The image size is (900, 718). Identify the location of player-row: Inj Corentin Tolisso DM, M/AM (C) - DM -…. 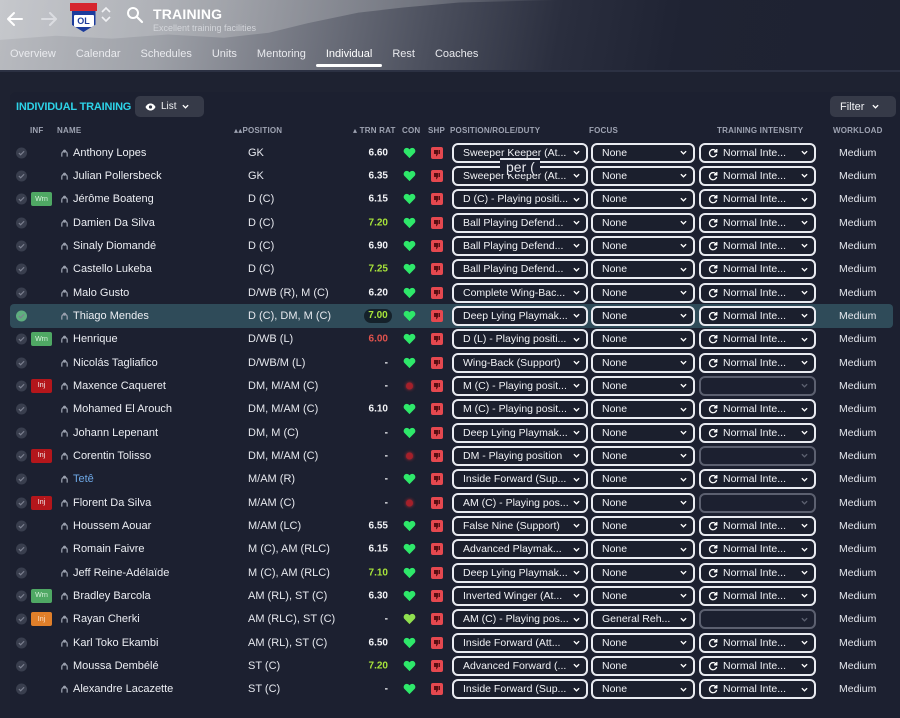
(451, 455).